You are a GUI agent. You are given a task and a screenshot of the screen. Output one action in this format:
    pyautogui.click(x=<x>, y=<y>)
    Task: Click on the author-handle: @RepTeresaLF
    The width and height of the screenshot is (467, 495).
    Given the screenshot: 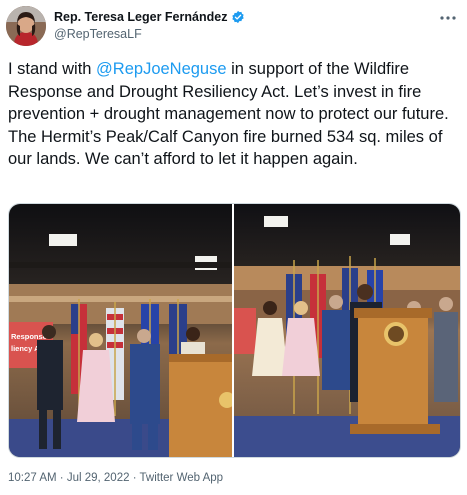 What is the action you would take?
    pyautogui.click(x=149, y=34)
    